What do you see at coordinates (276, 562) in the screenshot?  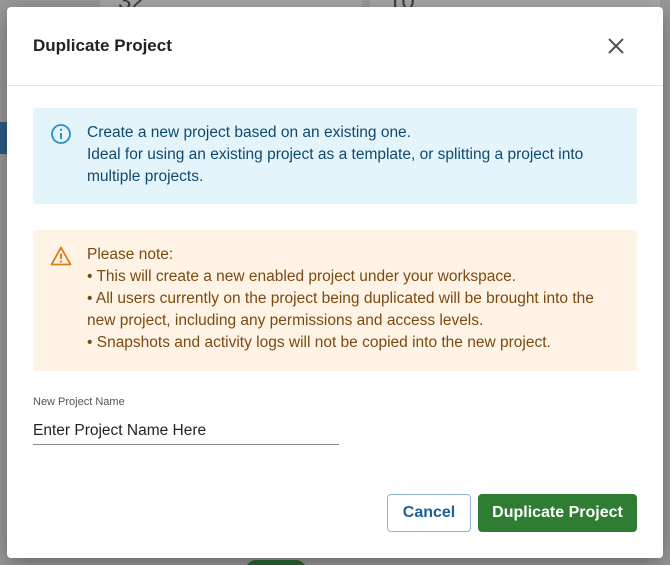 I see `background-pill` at bounding box center [276, 562].